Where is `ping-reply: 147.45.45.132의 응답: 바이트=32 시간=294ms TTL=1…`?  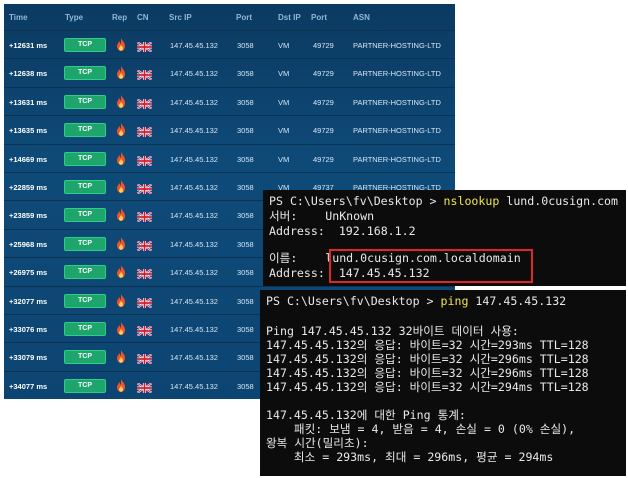
ping-reply: 147.45.45.132의 응답: 바이트=32 시간=294ms TTL=1… is located at coordinates (427, 387).